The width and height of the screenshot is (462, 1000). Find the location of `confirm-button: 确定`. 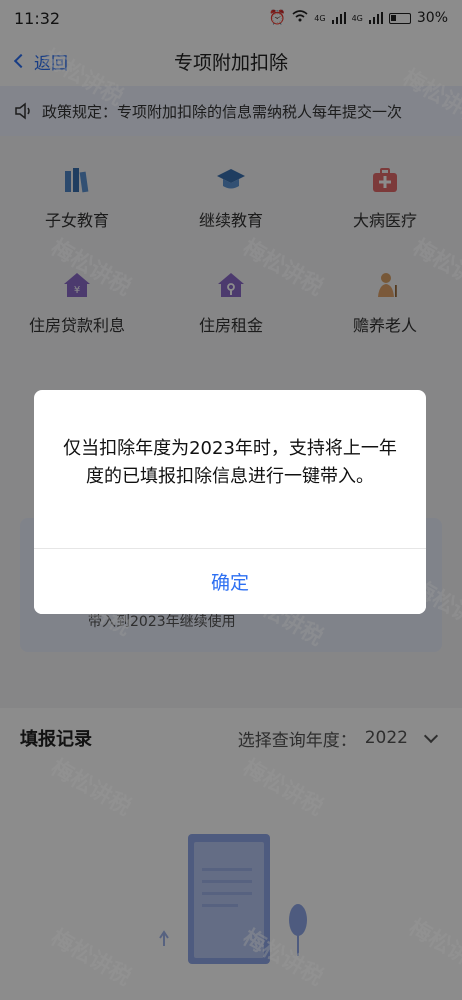

confirm-button: 确定 is located at coordinates (230, 581).